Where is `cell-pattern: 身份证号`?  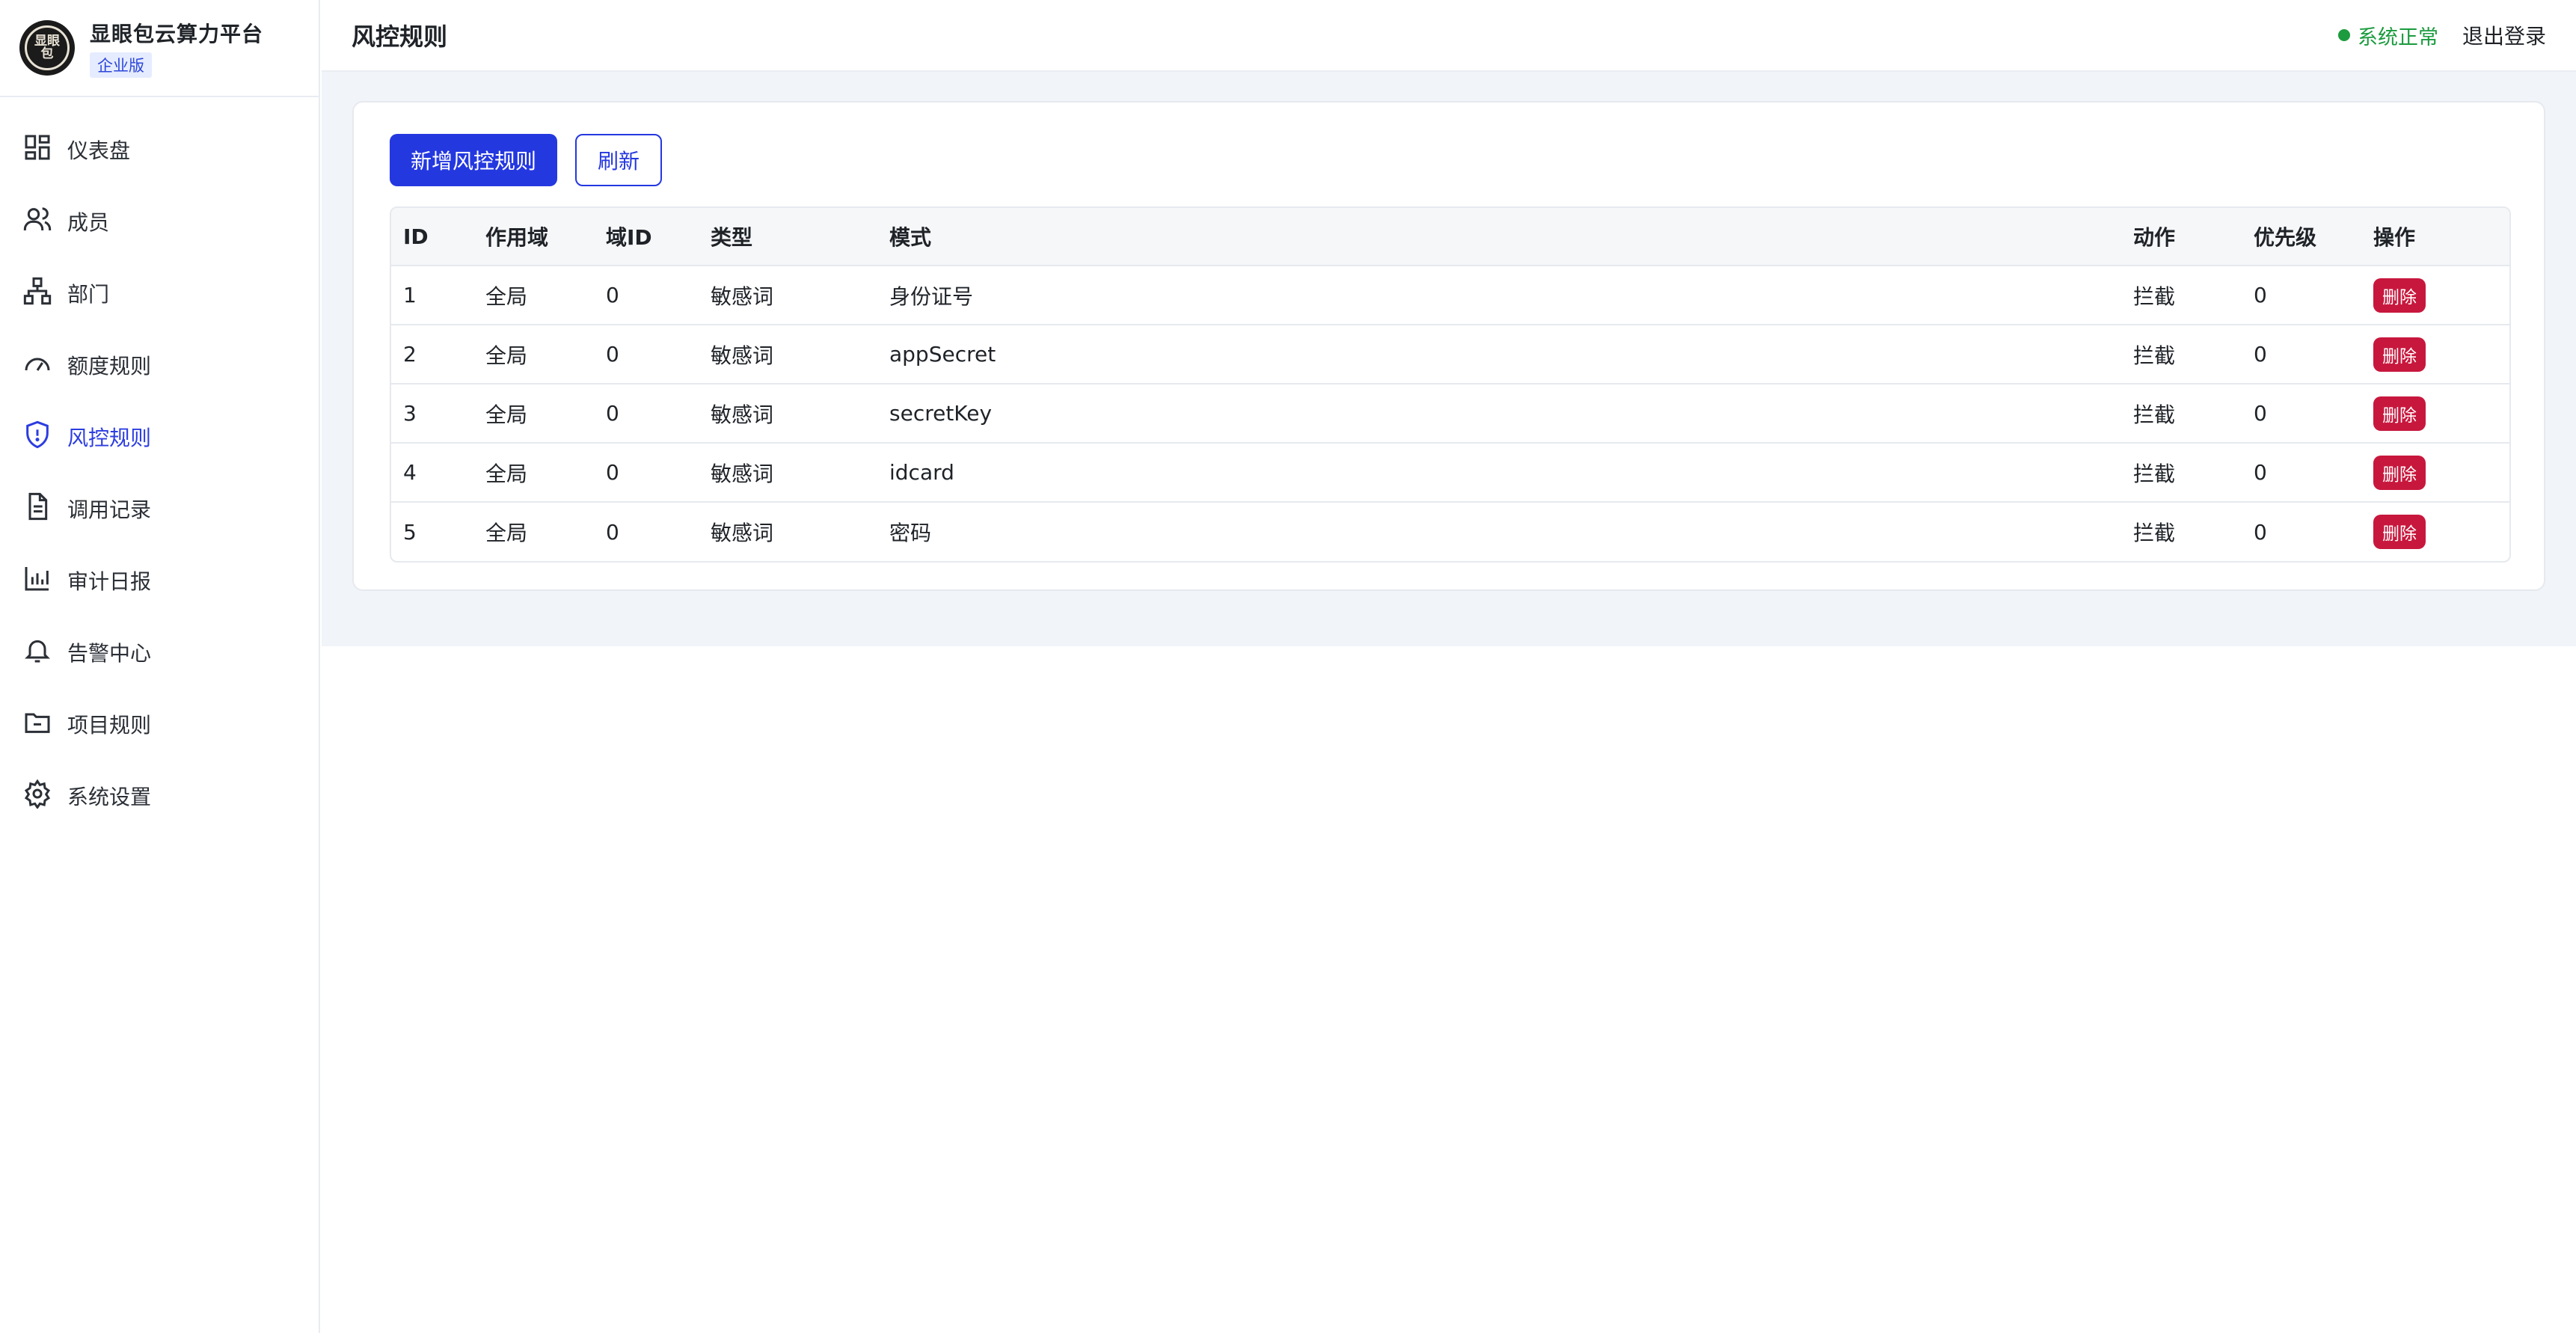 cell-pattern: 身份证号 is located at coordinates (931, 296).